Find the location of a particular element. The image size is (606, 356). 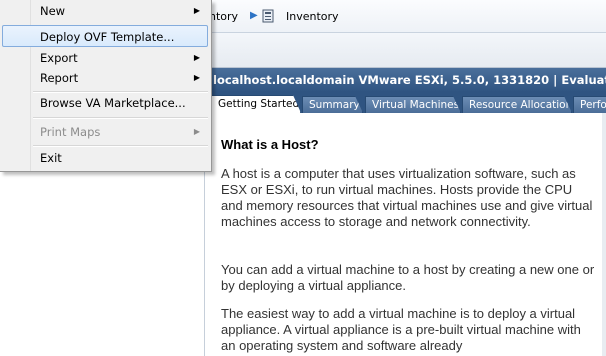

menu-item-report-label: Report is located at coordinates (59, 78).